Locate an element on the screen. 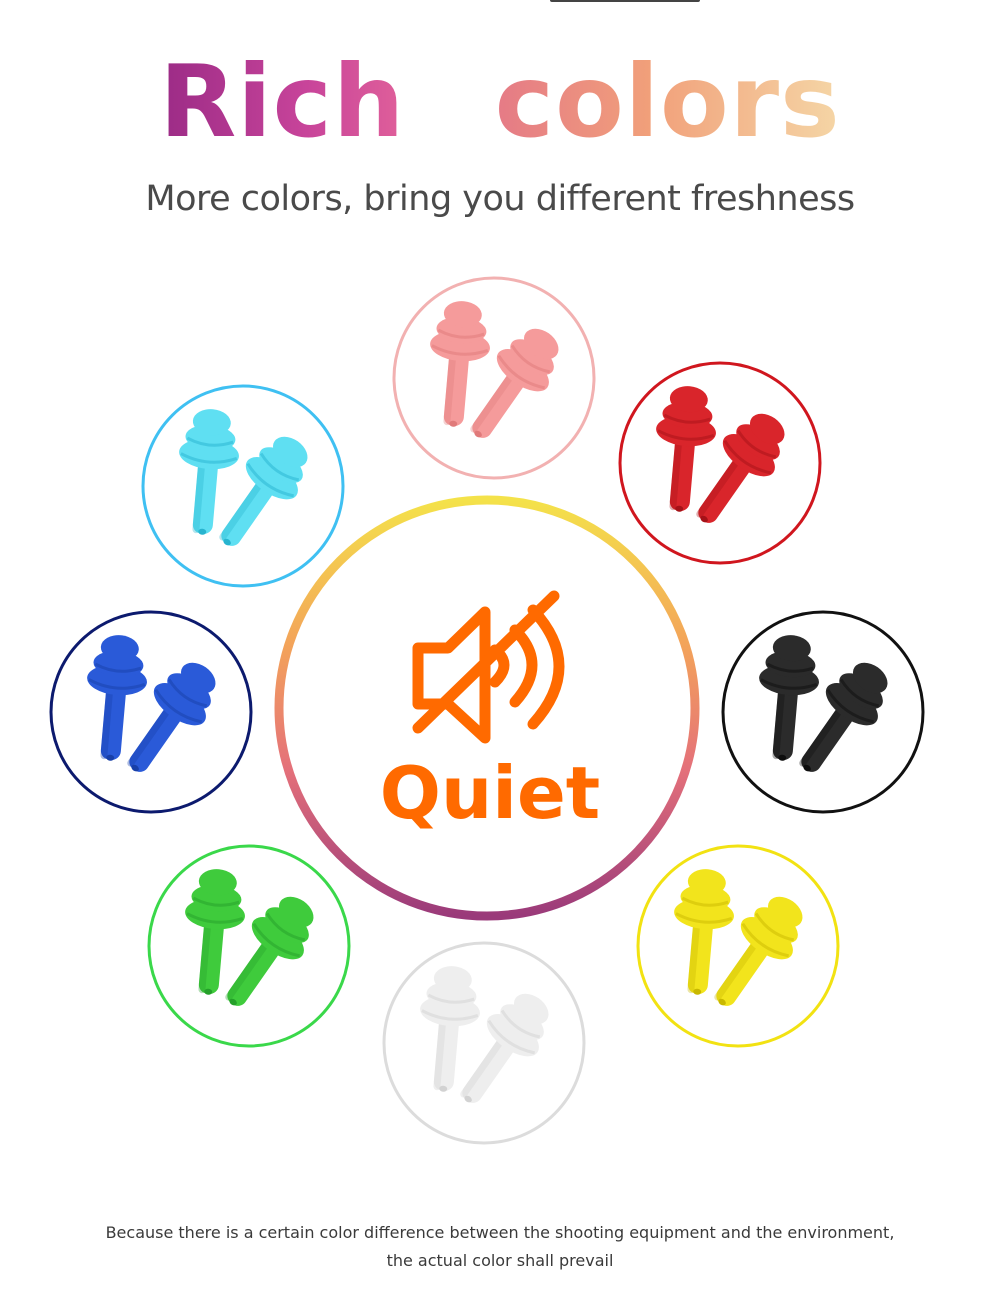  mute-speaker-icon is located at coordinates (488, 667).